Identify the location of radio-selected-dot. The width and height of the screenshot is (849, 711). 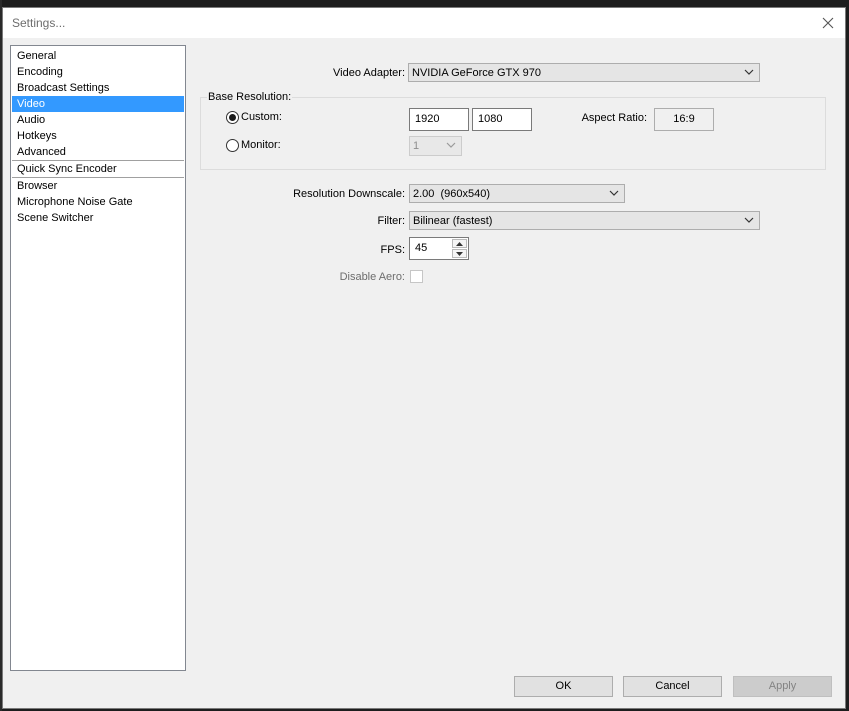
(232, 117).